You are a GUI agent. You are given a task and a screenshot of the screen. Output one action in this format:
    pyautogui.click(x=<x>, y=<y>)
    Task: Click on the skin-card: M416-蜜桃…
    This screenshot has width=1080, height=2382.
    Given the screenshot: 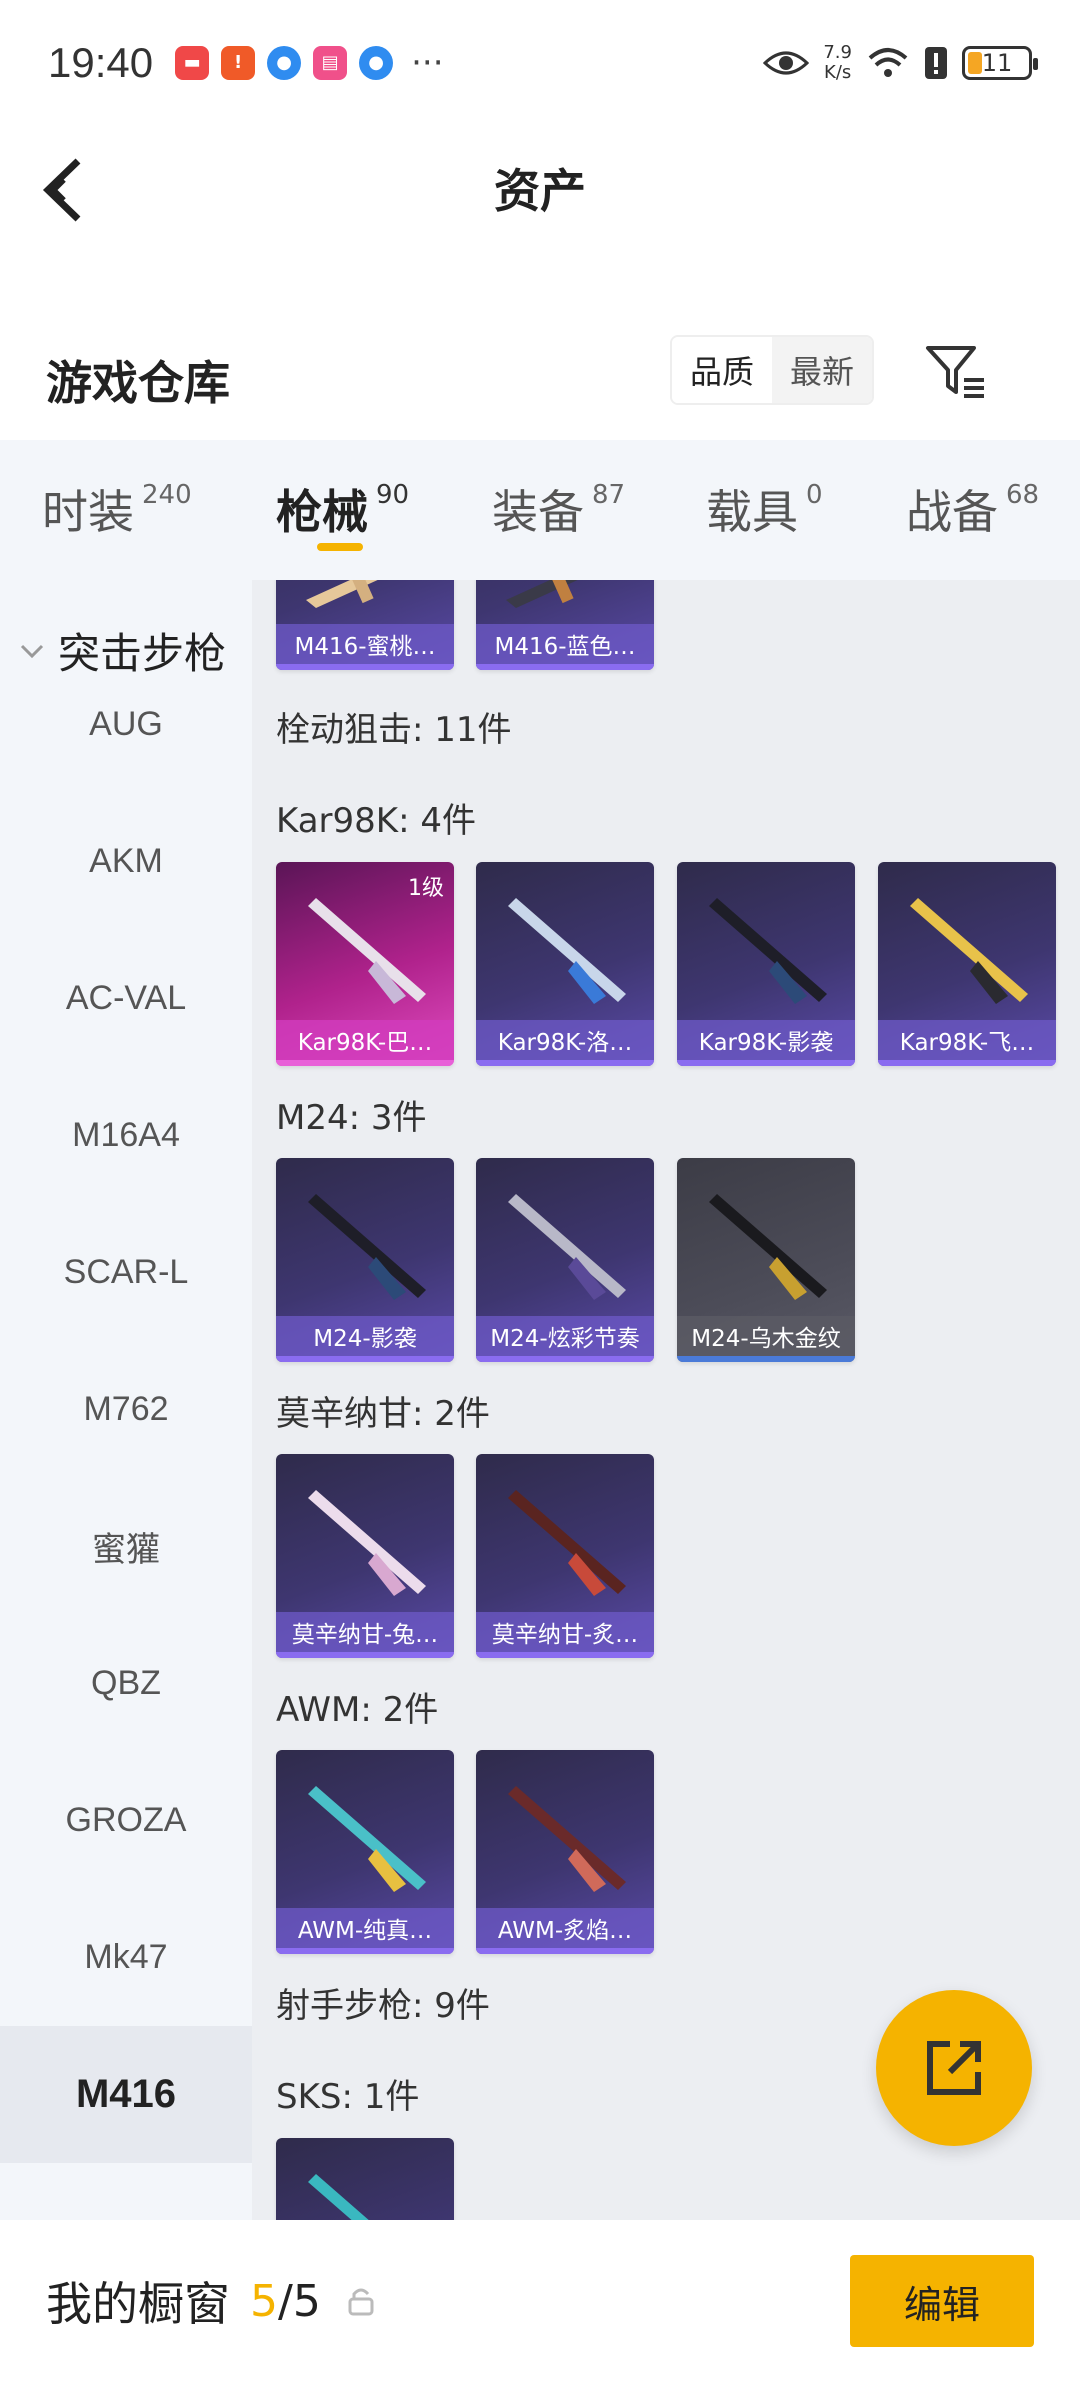 What is the action you would take?
    pyautogui.click(x=365, y=625)
    